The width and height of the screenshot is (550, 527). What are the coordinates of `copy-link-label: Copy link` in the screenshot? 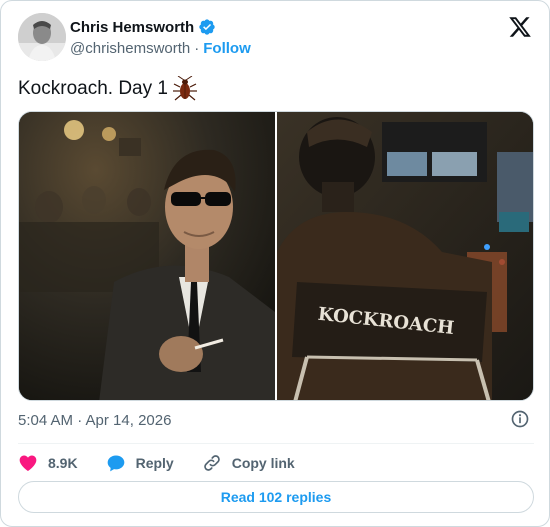 It's located at (263, 462).